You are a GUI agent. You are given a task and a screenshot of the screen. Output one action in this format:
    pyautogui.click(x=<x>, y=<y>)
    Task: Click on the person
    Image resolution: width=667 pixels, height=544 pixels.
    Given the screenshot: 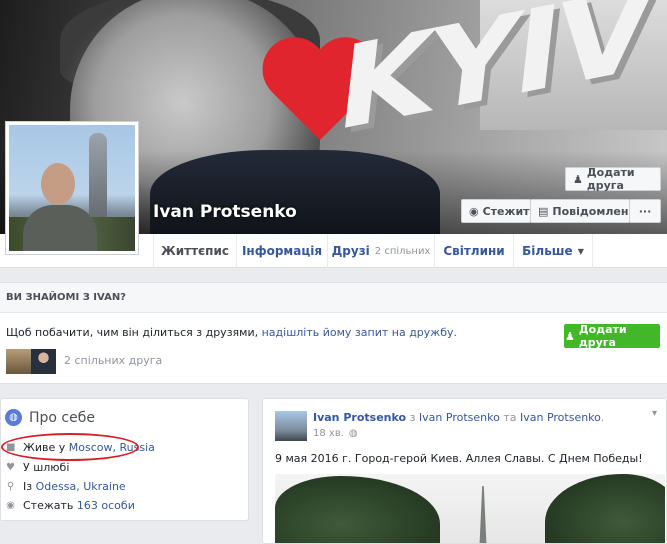 What is the action you would take?
    pyautogui.click(x=60, y=207)
    